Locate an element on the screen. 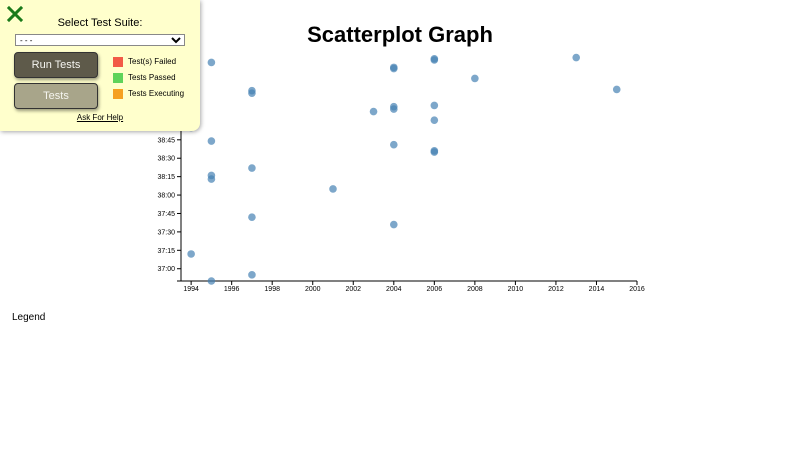  x-tick-label: 2004 is located at coordinates (394, 289).